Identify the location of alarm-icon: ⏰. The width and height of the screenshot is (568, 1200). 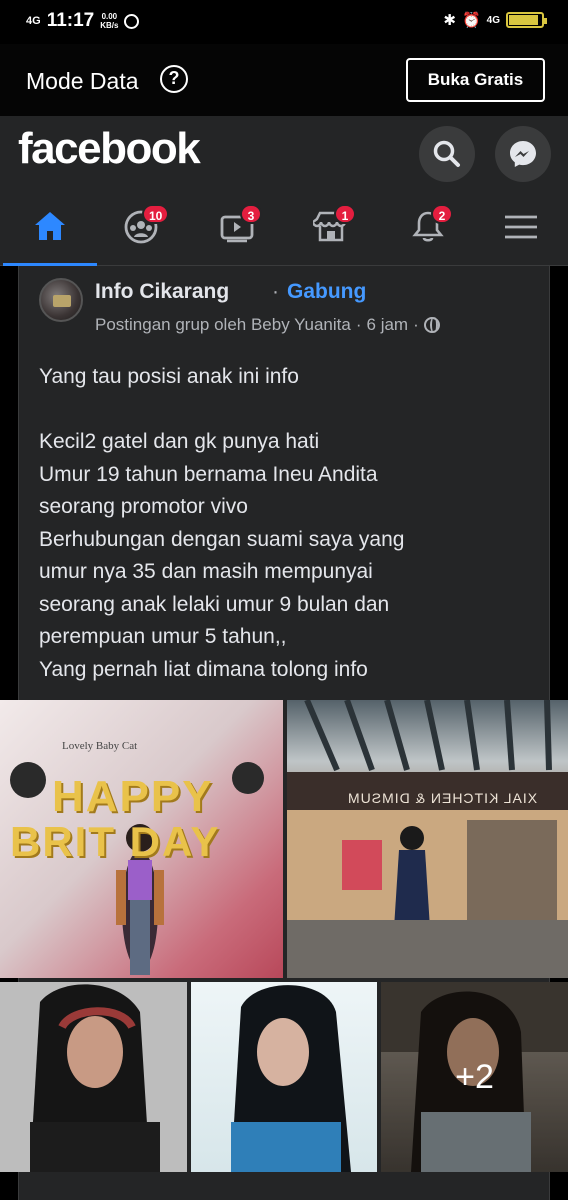
(471, 20).